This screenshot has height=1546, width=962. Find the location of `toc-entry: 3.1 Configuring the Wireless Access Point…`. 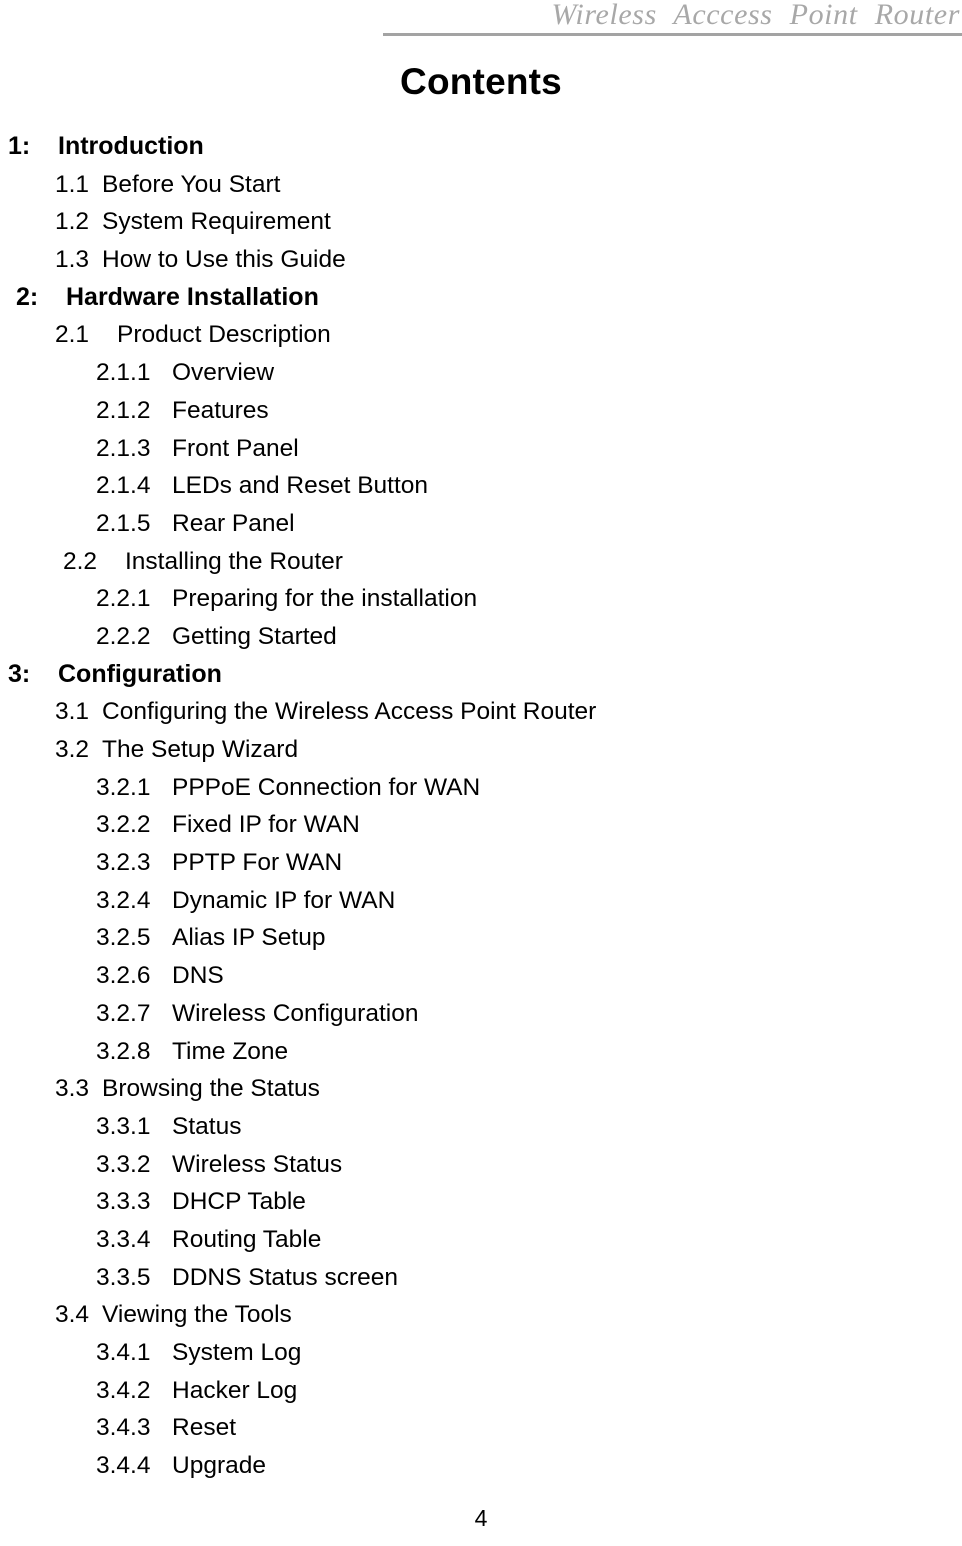

toc-entry: 3.1 Configuring the Wireless Access Point… is located at coordinates (481, 712).